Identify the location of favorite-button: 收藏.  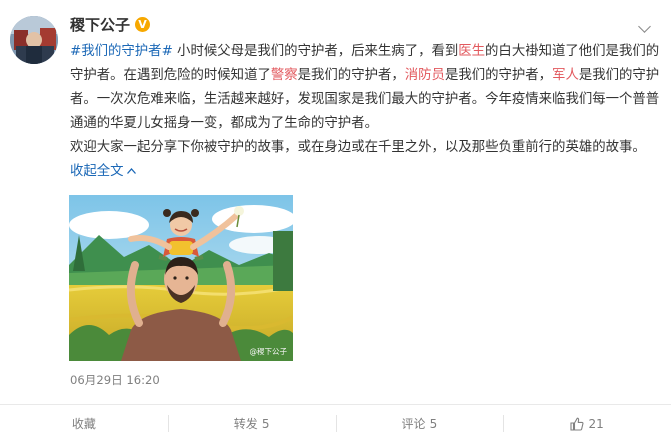
(84, 423).